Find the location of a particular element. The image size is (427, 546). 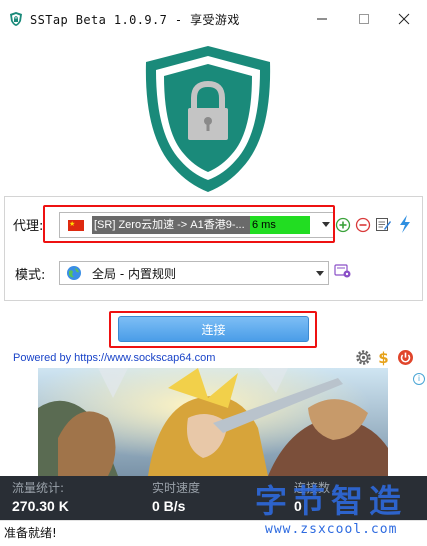

powered-by-link: Powered by https://www.sockscap64.com is located at coordinates (114, 358).